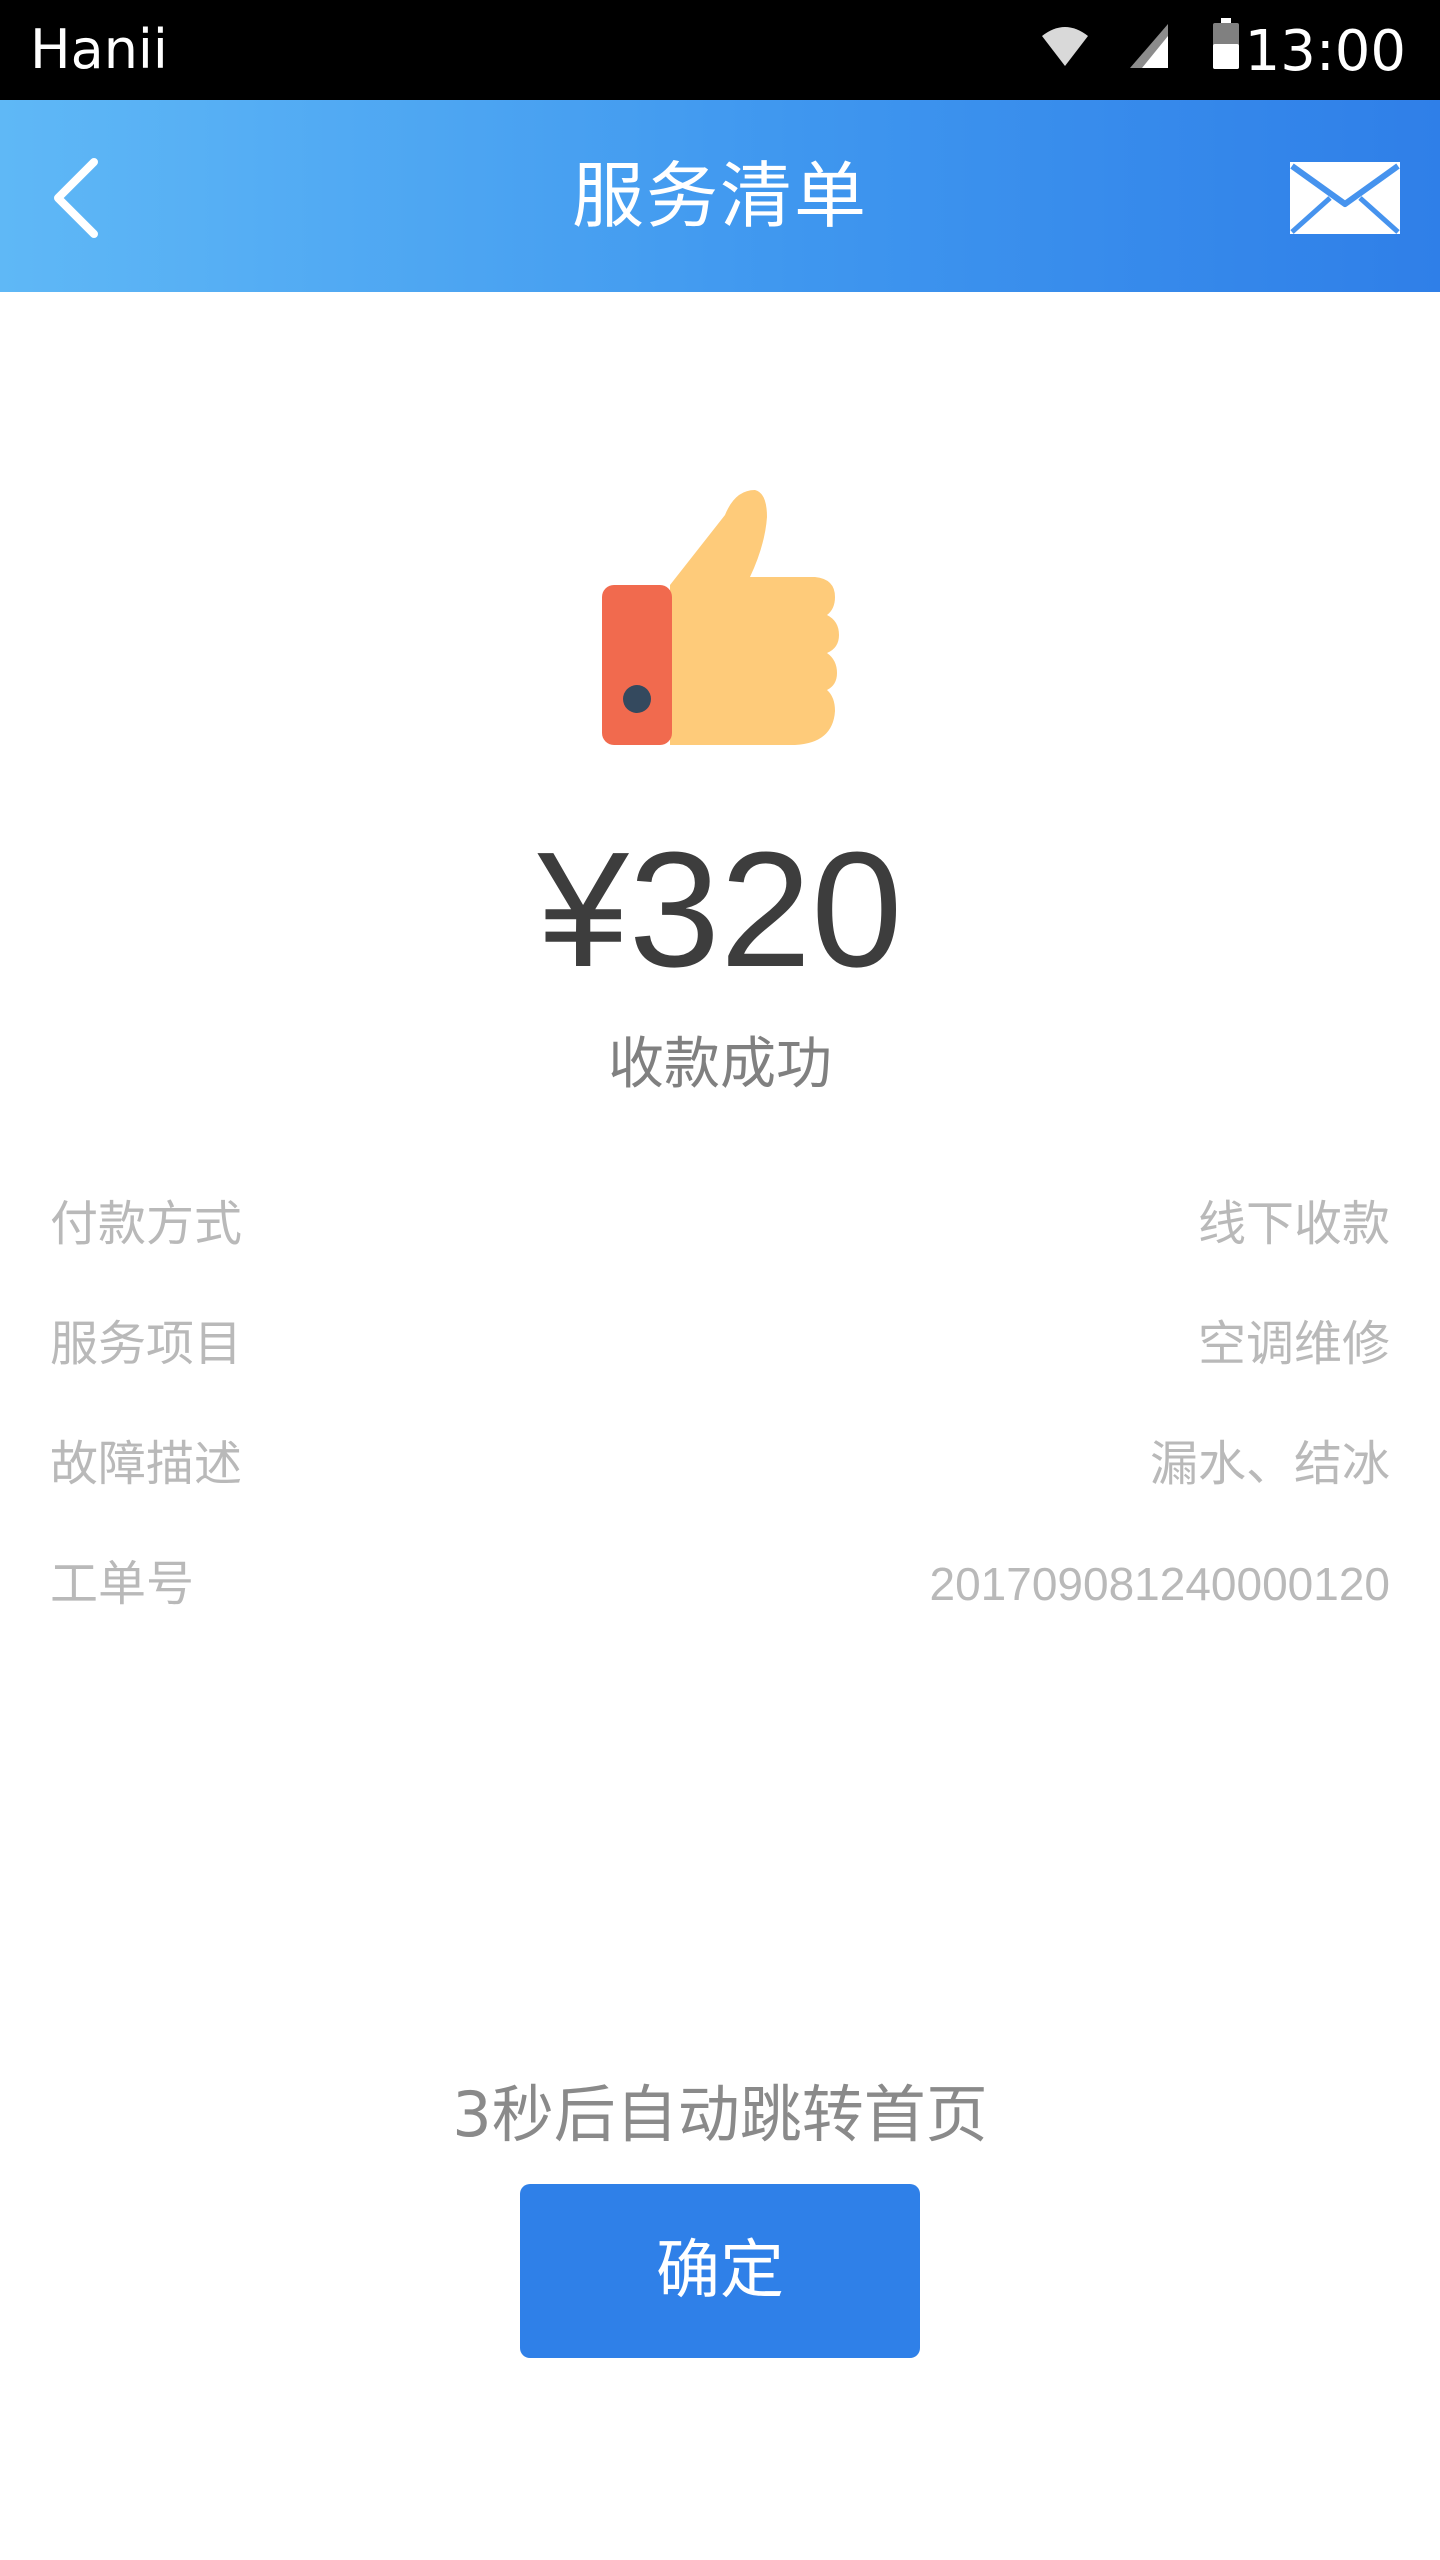 The height and width of the screenshot is (2560, 1440). Describe the element at coordinates (1269, 1464) in the screenshot. I see `detail-value: 漏水、结冰` at that location.